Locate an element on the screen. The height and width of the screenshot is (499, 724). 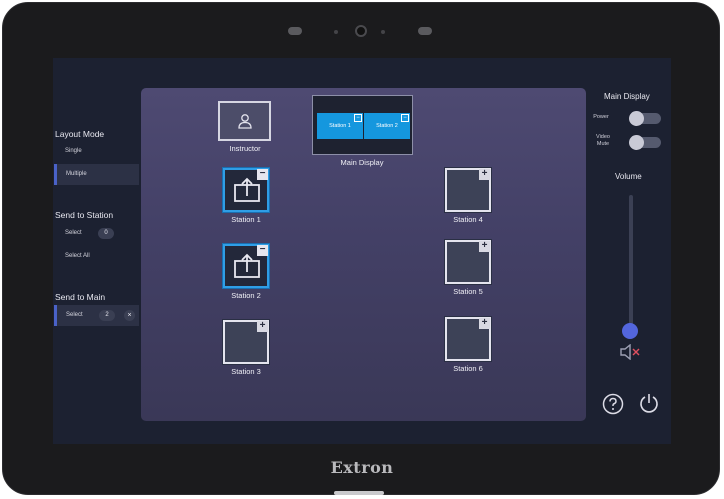
station-1-label: Station 1 is located at coordinates (246, 219).